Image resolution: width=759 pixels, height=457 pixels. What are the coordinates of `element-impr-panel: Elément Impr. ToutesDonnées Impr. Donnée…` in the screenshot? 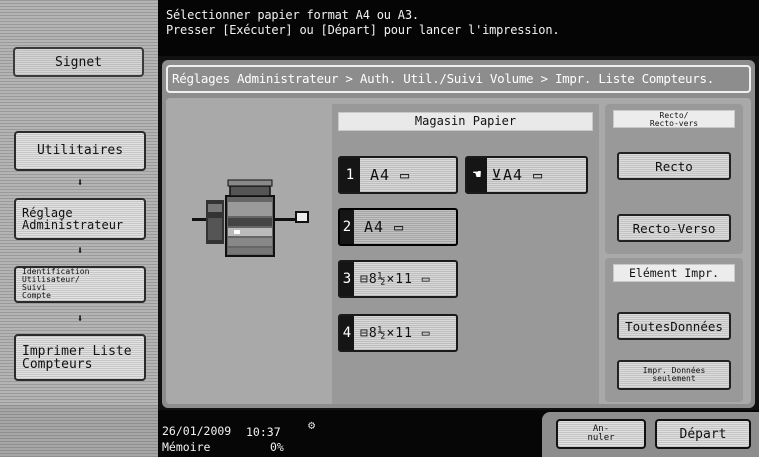 It's located at (674, 330).